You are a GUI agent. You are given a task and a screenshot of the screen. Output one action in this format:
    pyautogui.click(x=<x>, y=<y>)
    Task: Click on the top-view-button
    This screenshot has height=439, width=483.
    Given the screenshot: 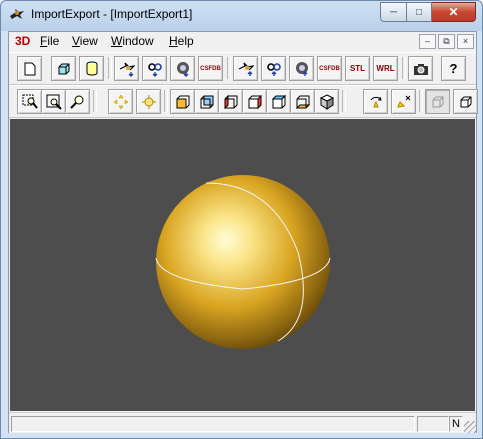 What is the action you would take?
    pyautogui.click(x=278, y=101)
    